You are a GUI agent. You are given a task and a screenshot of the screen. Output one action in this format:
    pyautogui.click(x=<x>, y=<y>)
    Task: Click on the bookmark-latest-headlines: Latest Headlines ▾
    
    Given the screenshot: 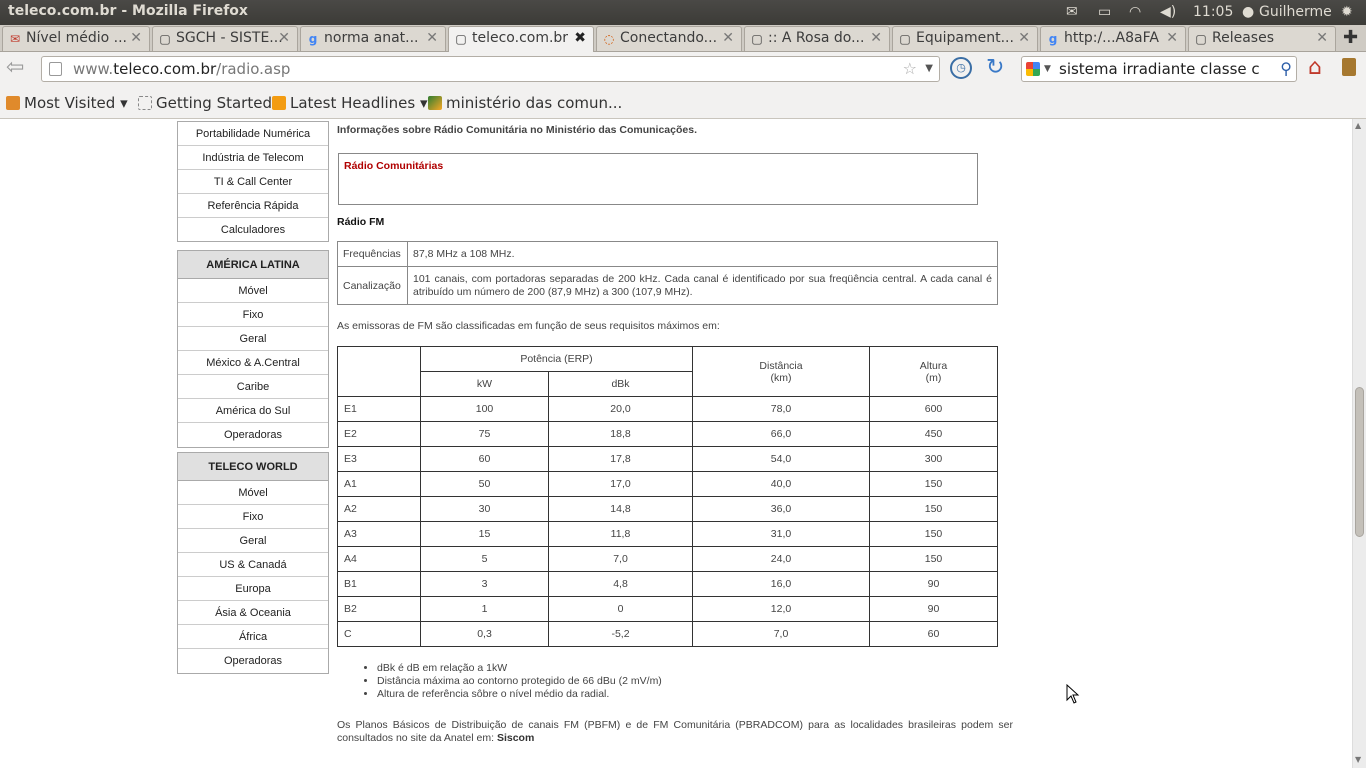 What is the action you would take?
    pyautogui.click(x=350, y=103)
    